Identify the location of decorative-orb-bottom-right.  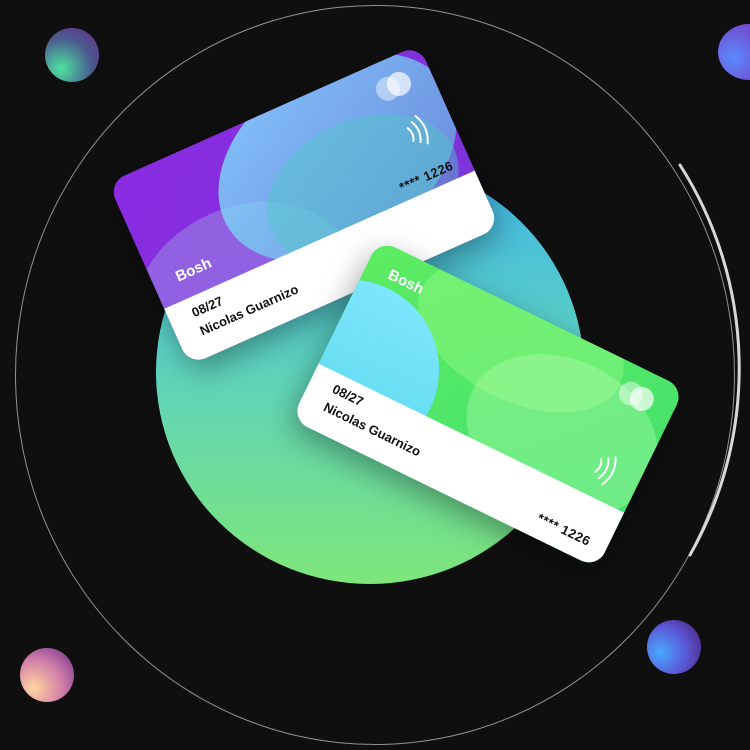
(674, 647).